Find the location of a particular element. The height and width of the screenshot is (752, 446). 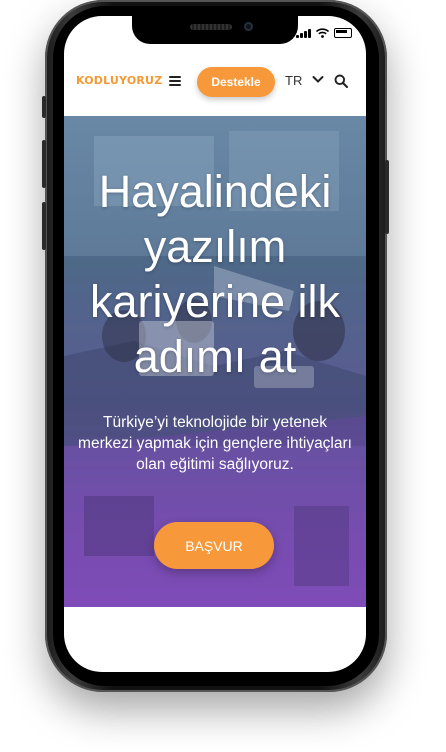

signal-icon is located at coordinates (303, 33).